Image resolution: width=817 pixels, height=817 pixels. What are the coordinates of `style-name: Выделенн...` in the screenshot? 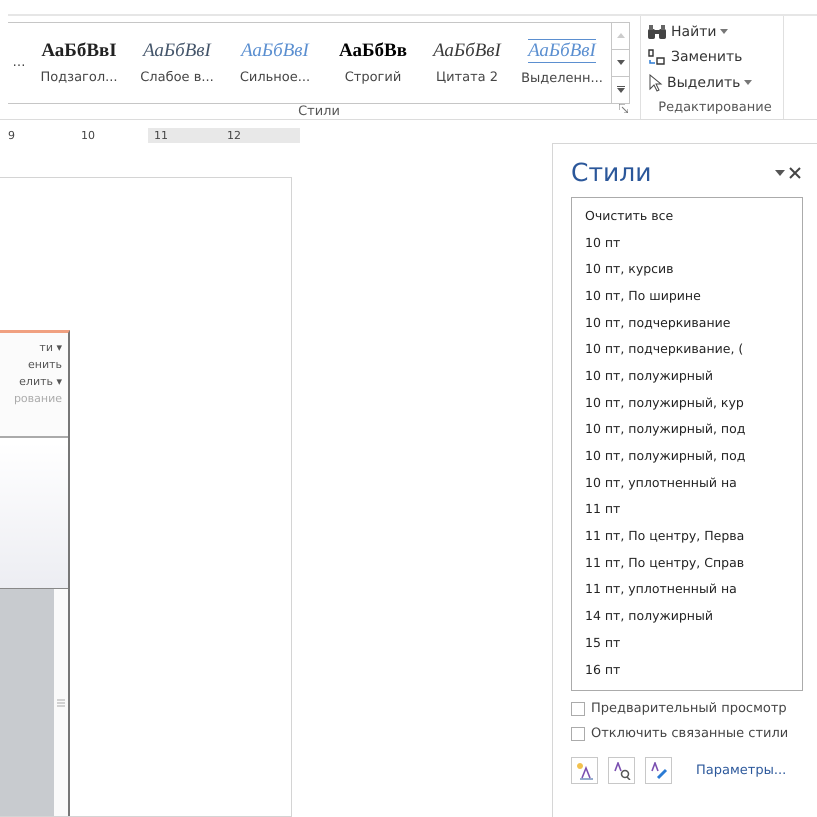 It's located at (562, 78).